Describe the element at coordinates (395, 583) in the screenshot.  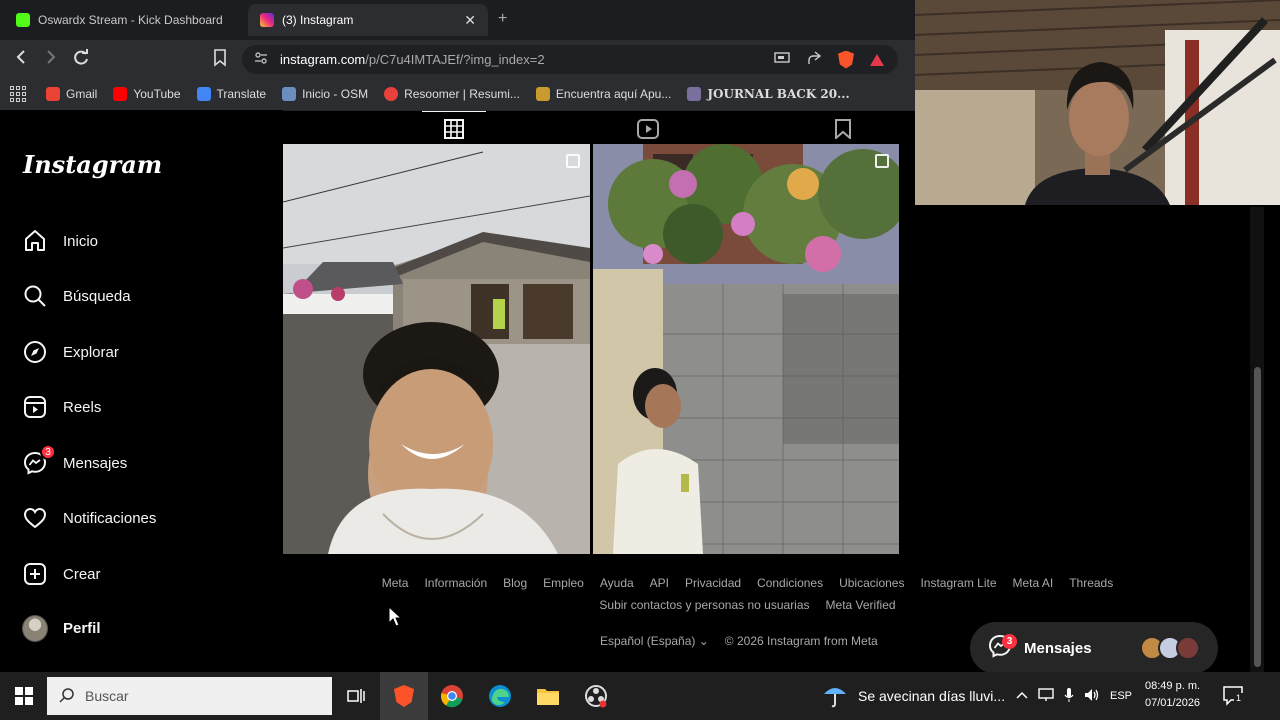
I see `footer-link: Meta` at that location.